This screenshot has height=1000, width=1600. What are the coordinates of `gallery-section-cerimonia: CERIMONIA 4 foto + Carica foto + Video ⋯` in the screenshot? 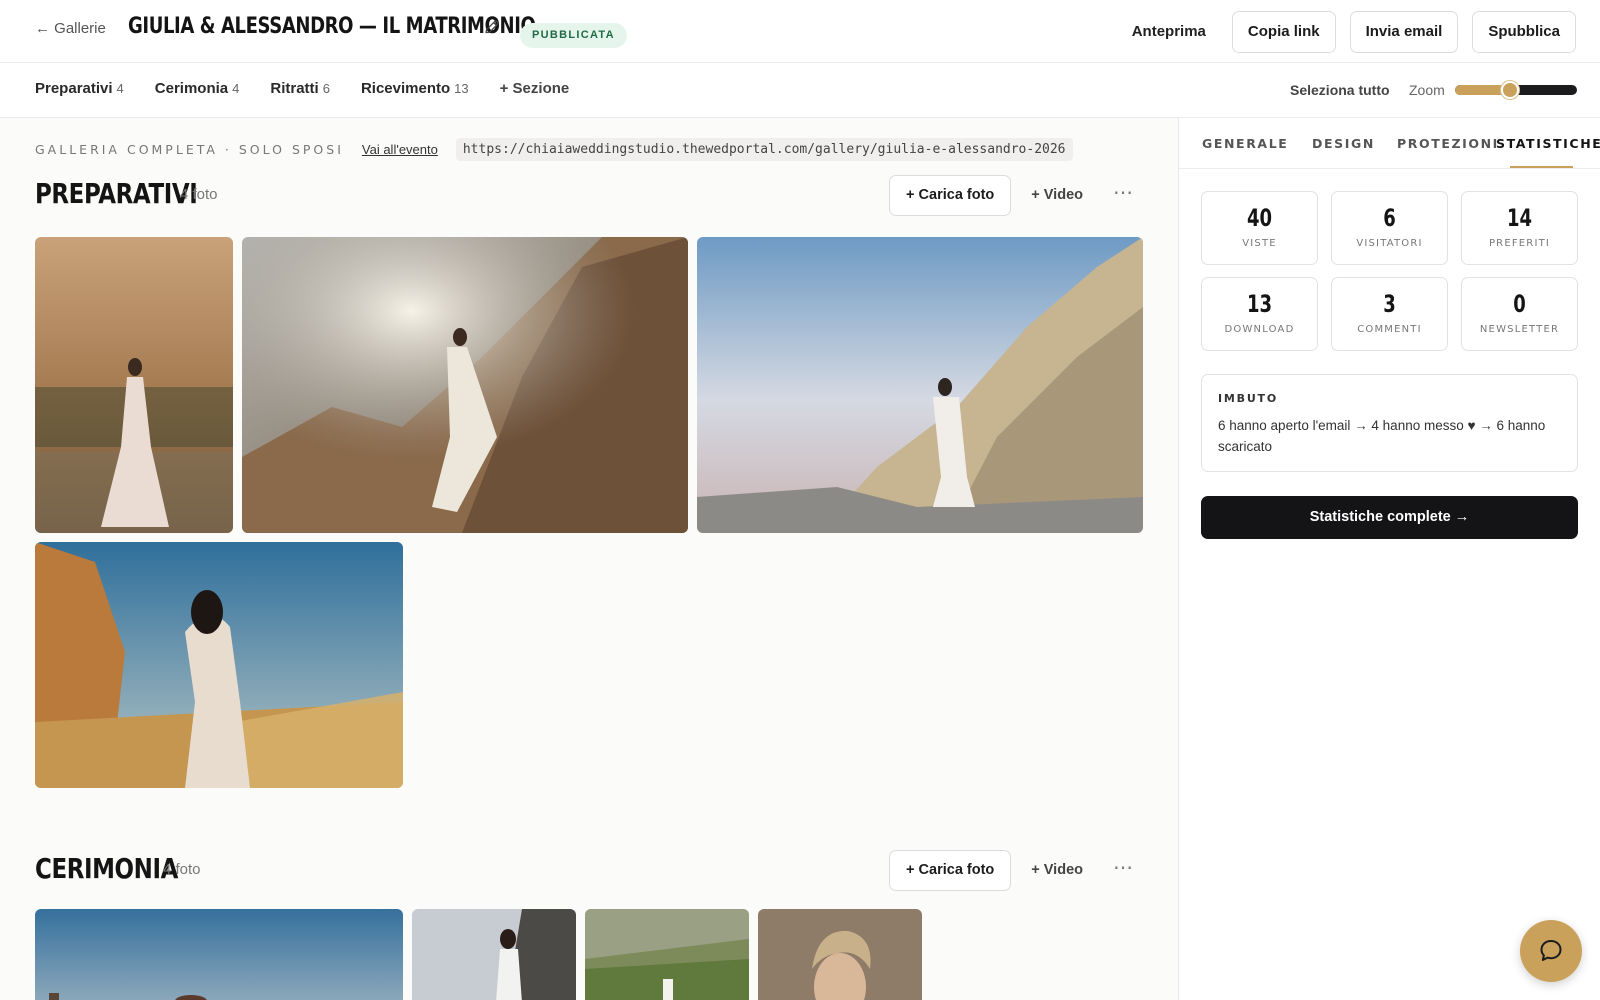 It's located at (589, 871).